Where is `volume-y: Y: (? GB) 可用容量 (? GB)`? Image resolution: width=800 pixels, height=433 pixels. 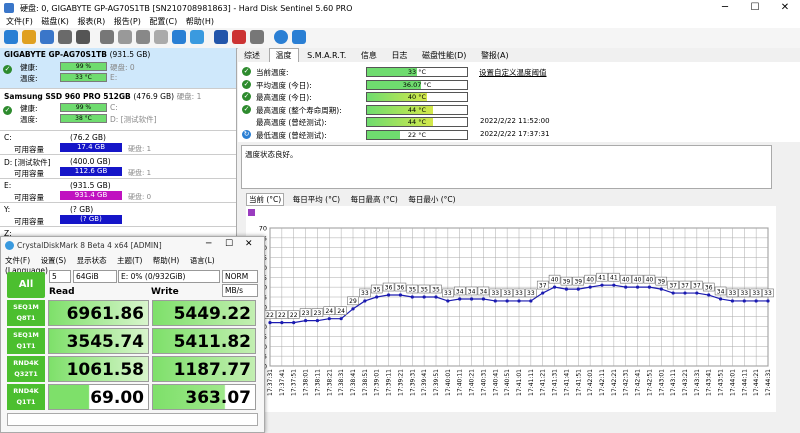 volume-y: Y: (? GB) 可用容量 (? GB) is located at coordinates (118, 214).